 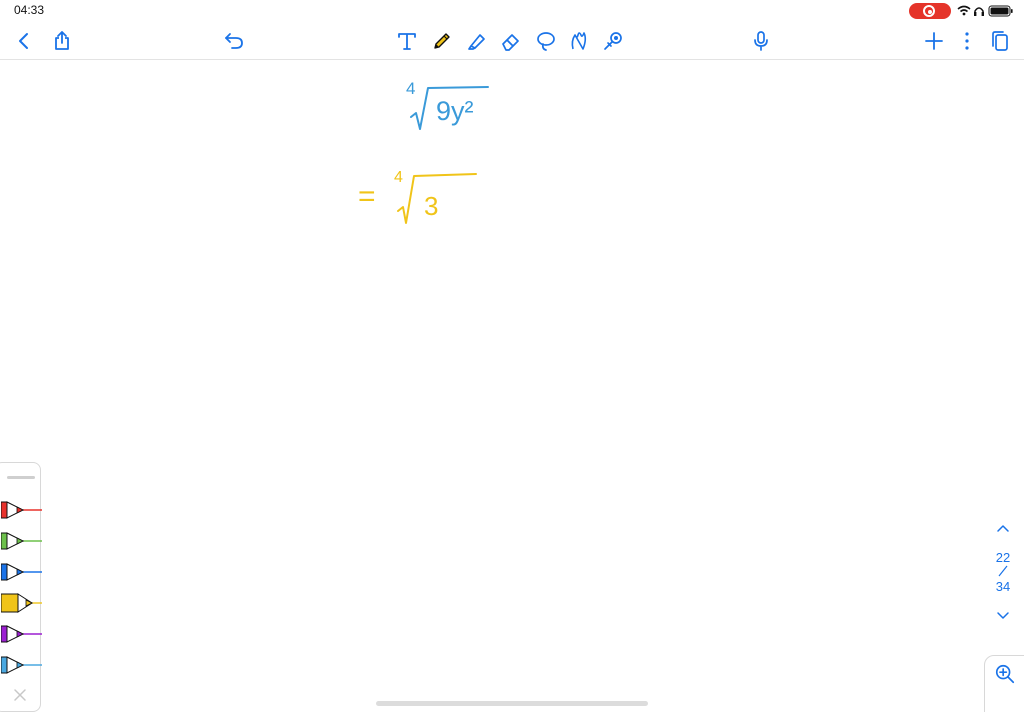 I want to click on highlighter-icon, so click(x=476, y=42).